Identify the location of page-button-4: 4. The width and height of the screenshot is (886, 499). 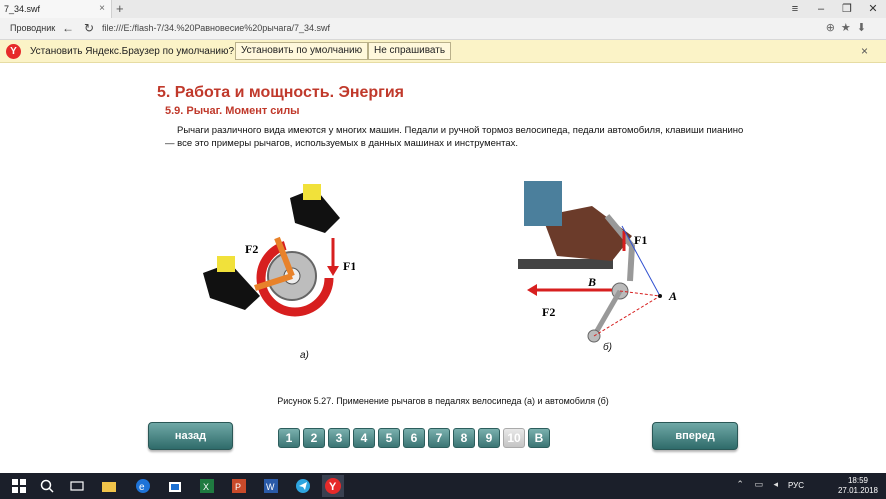
(364, 438).